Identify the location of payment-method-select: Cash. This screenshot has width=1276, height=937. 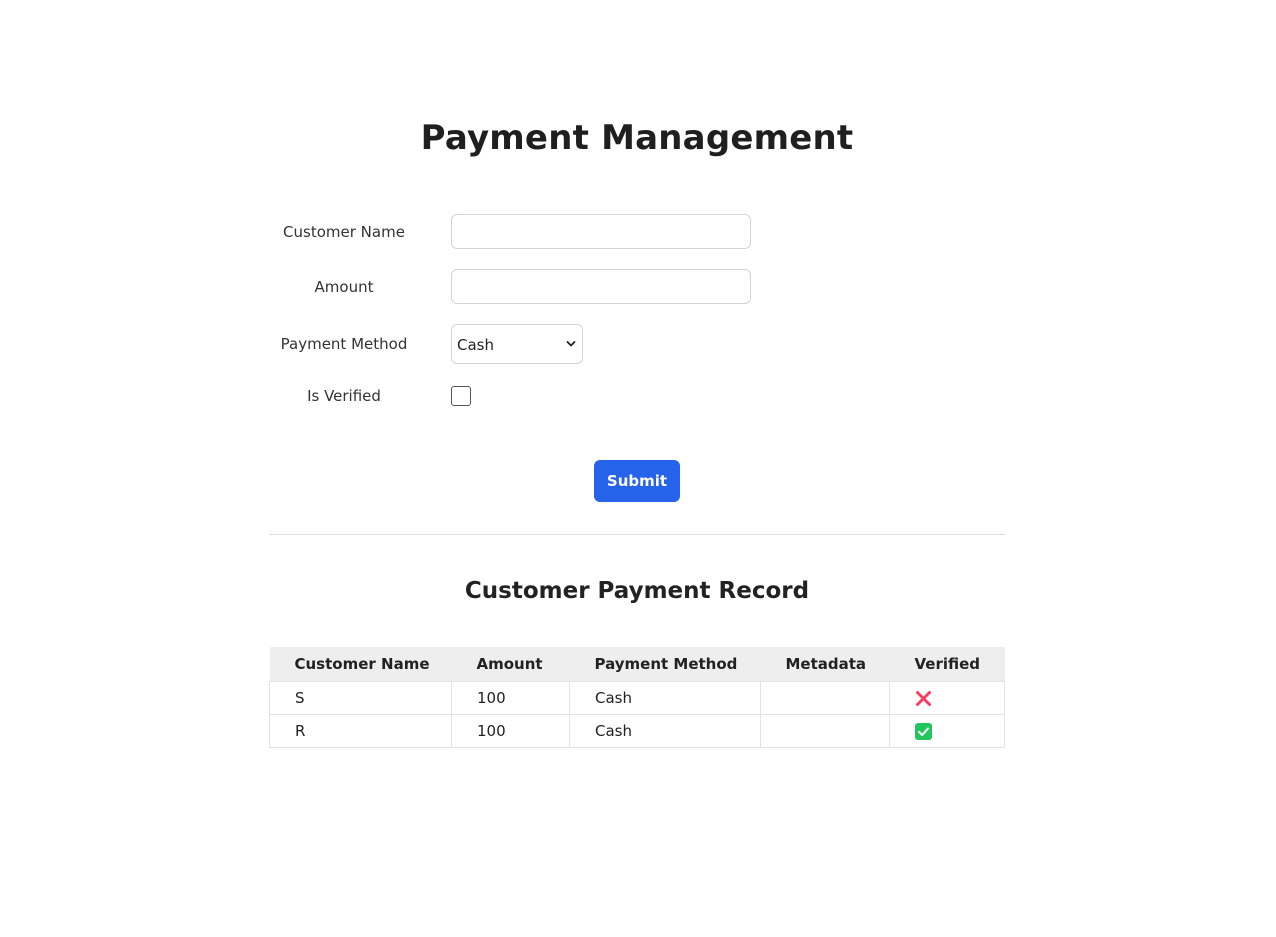
(517, 344).